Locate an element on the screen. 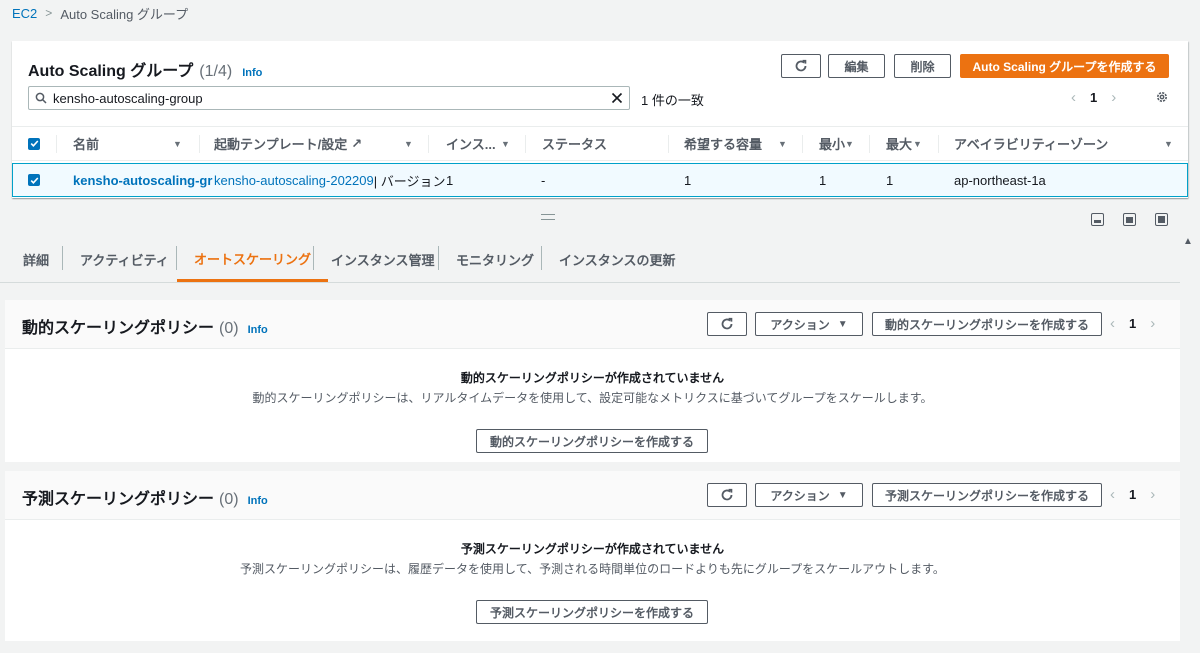  tab-auto-scaling: オートスケーリング is located at coordinates (253, 260).